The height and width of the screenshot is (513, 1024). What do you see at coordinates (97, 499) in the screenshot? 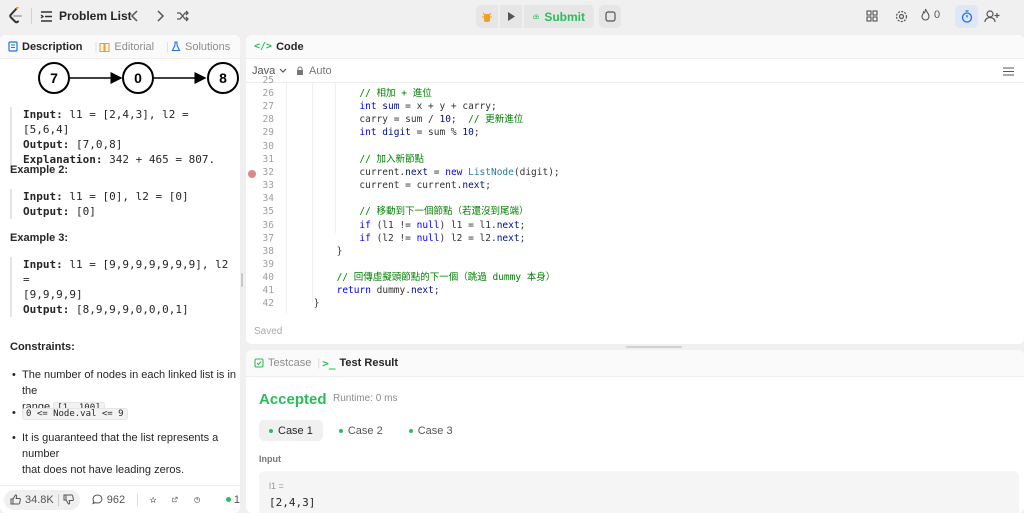
I see `comment-icon` at bounding box center [97, 499].